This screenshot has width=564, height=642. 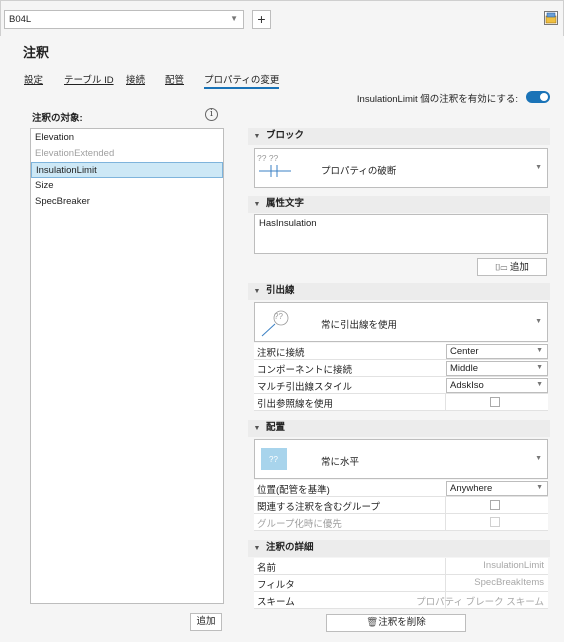 What do you see at coordinates (290, 547) in the screenshot?
I see `details-section-title: 注釈の詳細` at bounding box center [290, 547].